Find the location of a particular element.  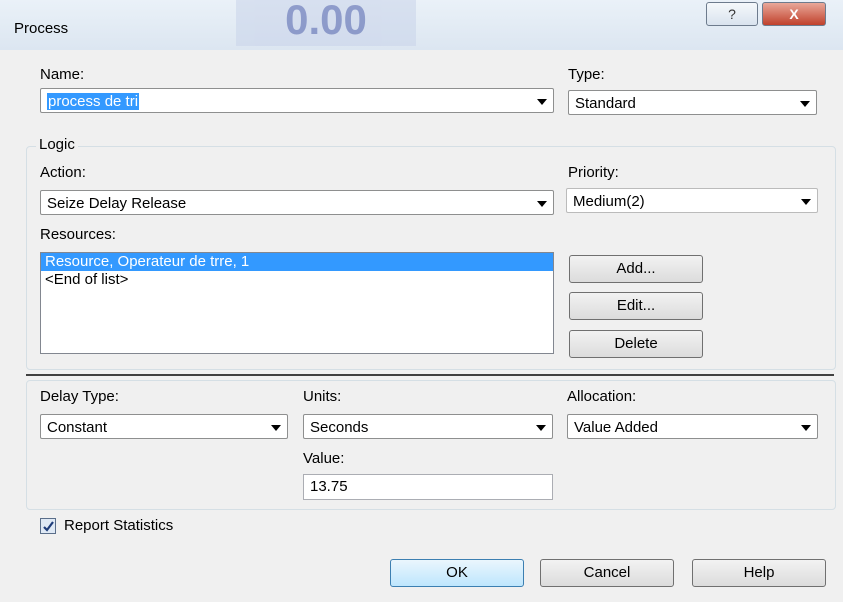

report-statistics-checkbox is located at coordinates (48, 526).